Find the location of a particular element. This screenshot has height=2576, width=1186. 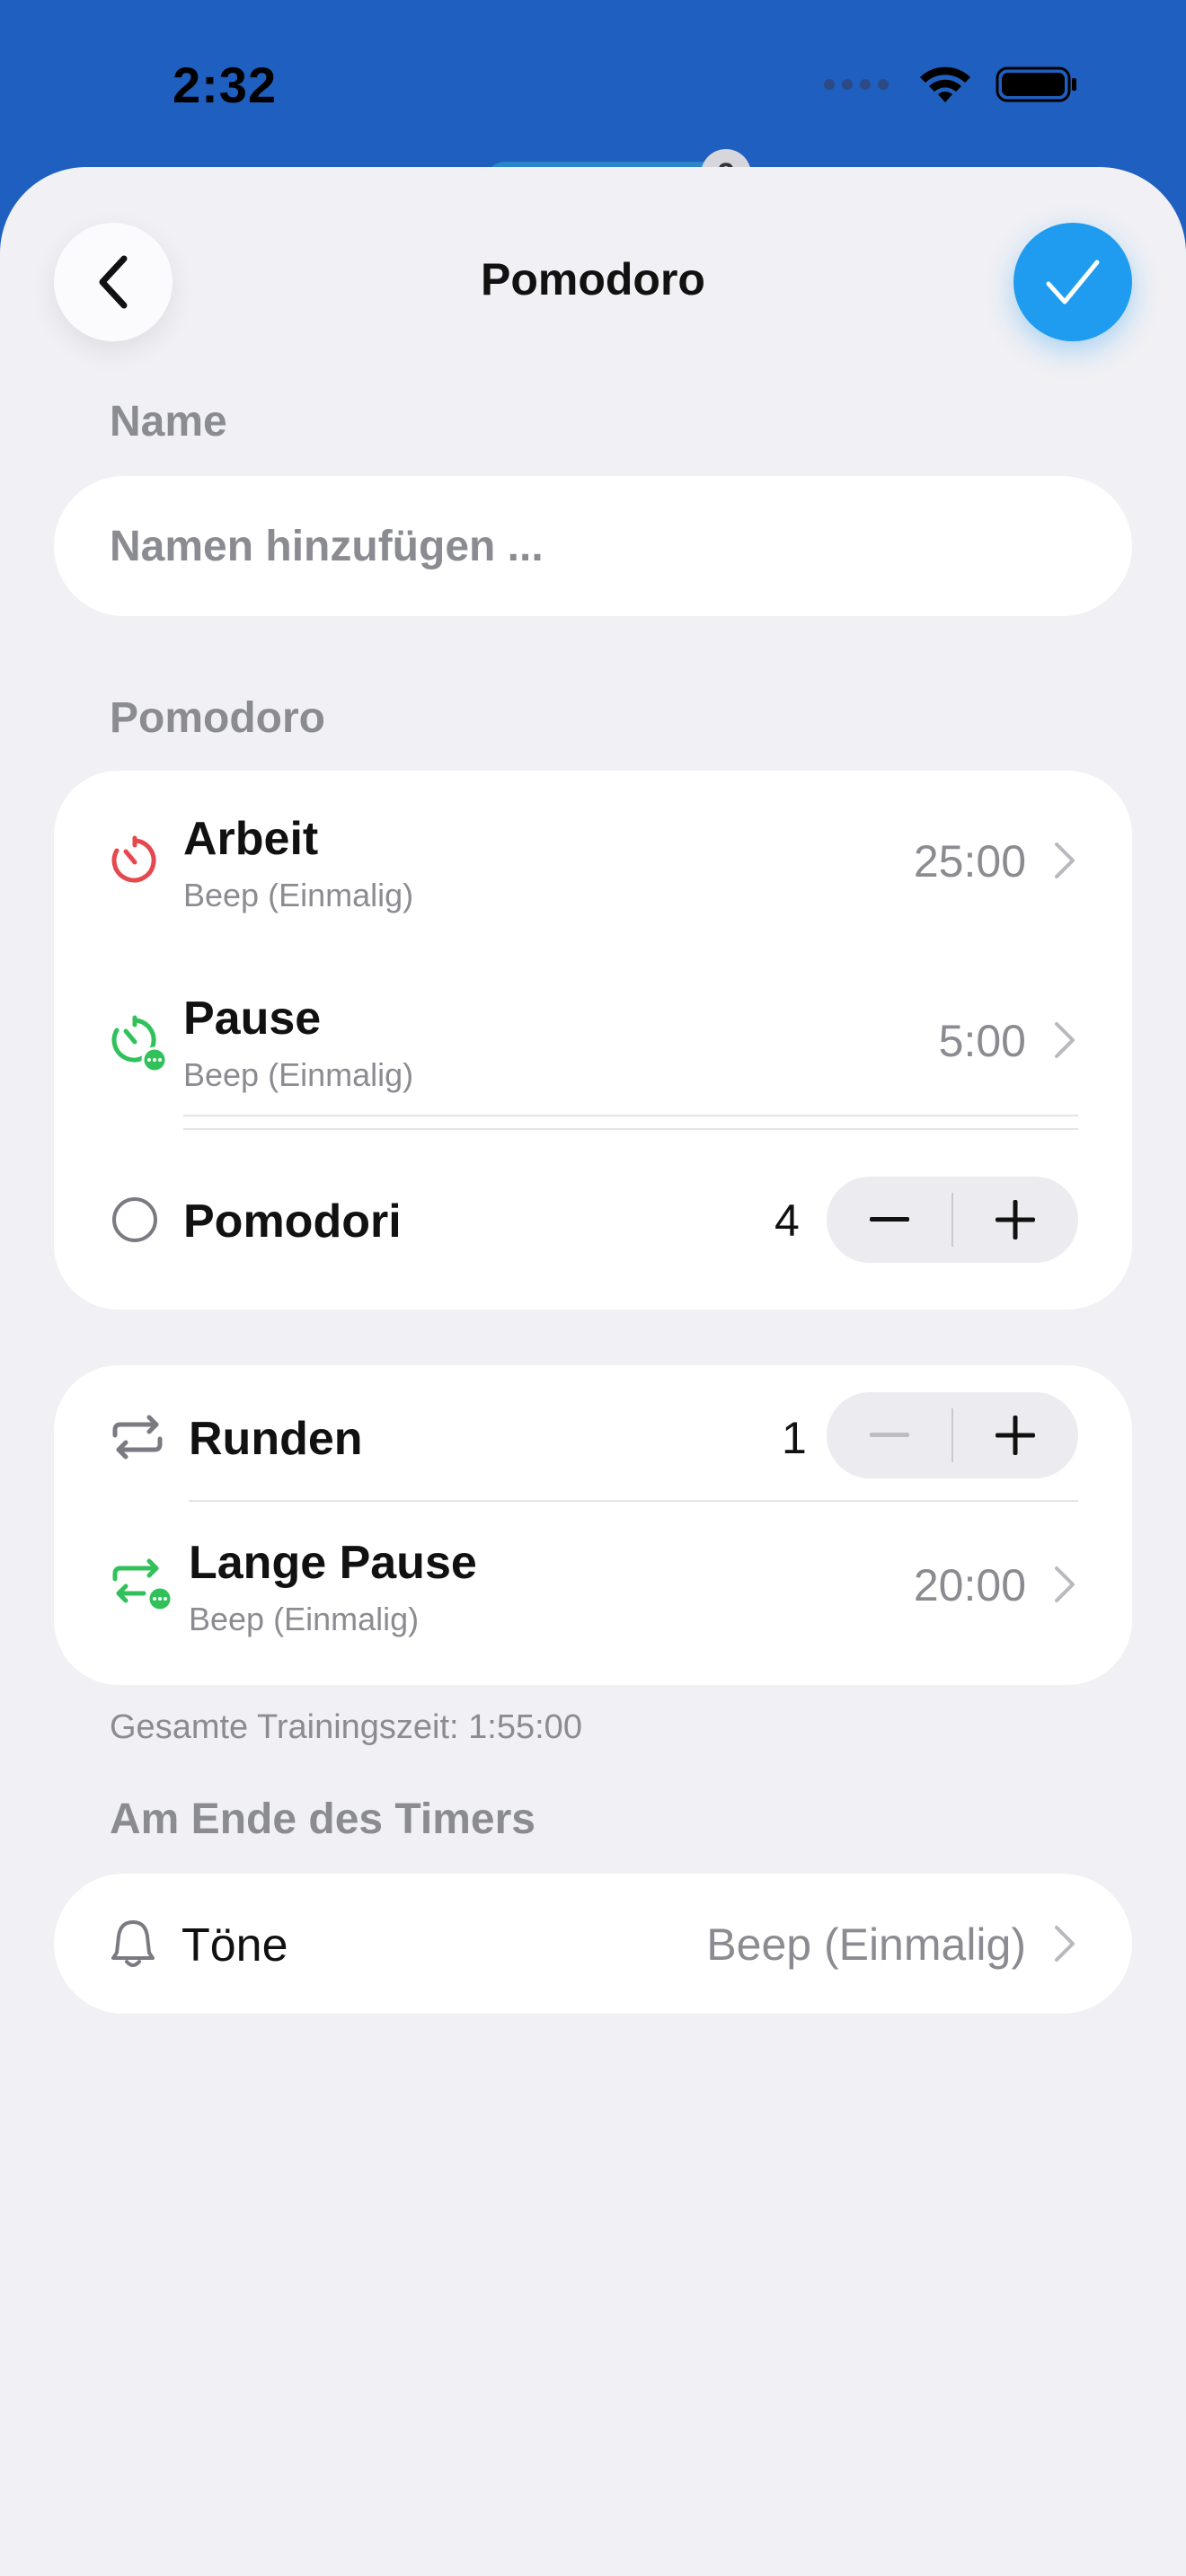

pomodori-decrement-button is located at coordinates (889, 1220).